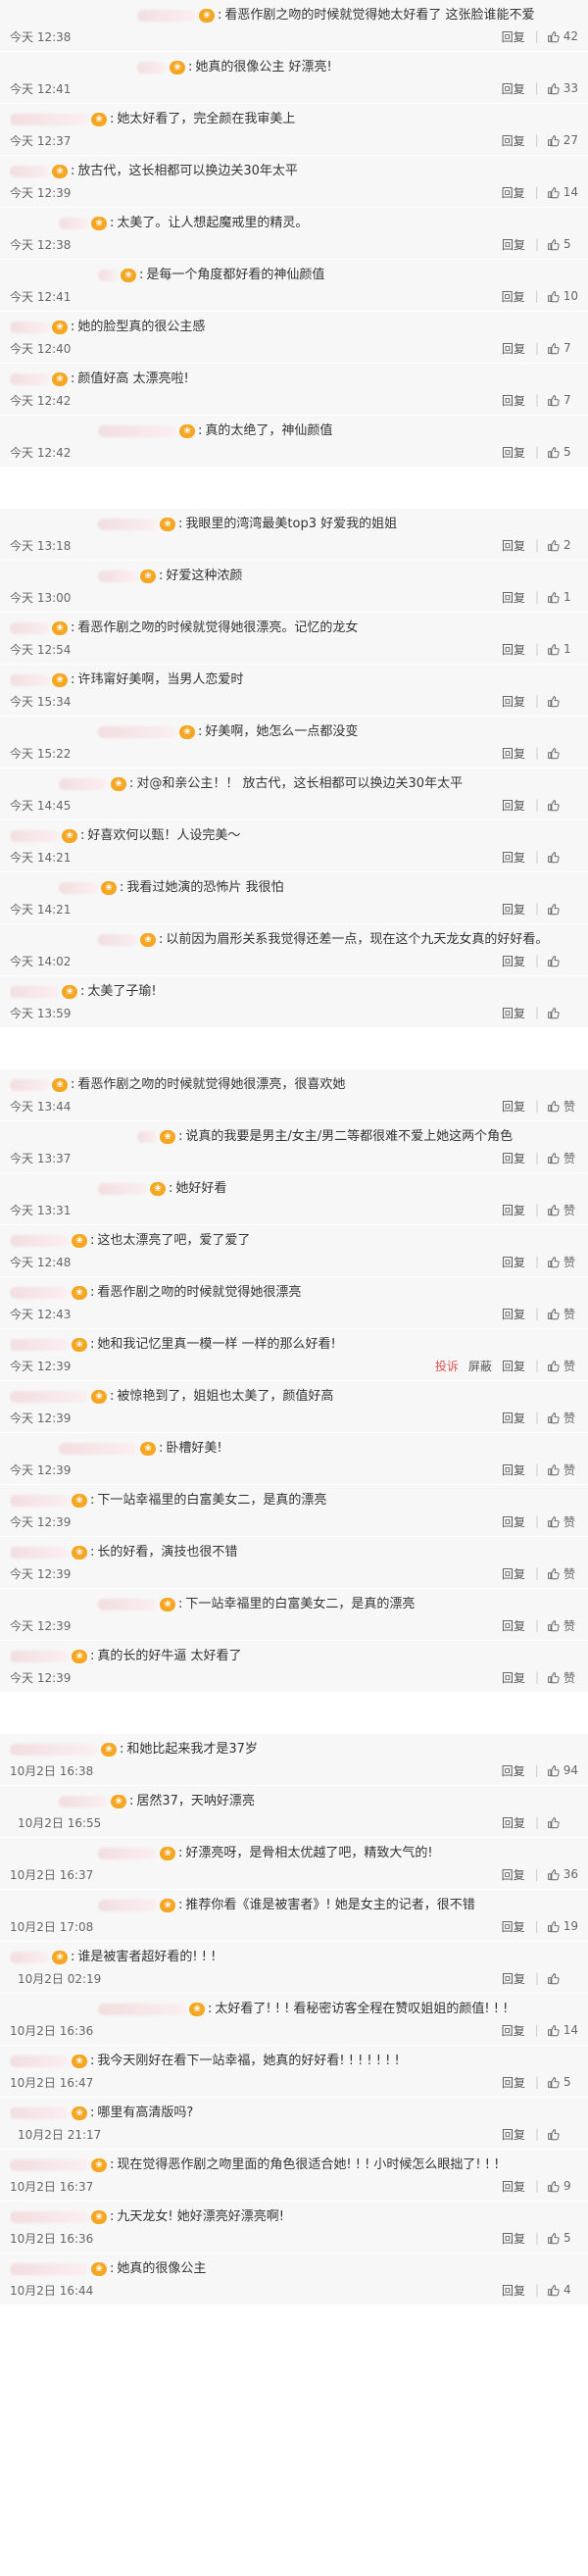 The image size is (588, 2576). I want to click on like-button: 1, so click(562, 597).